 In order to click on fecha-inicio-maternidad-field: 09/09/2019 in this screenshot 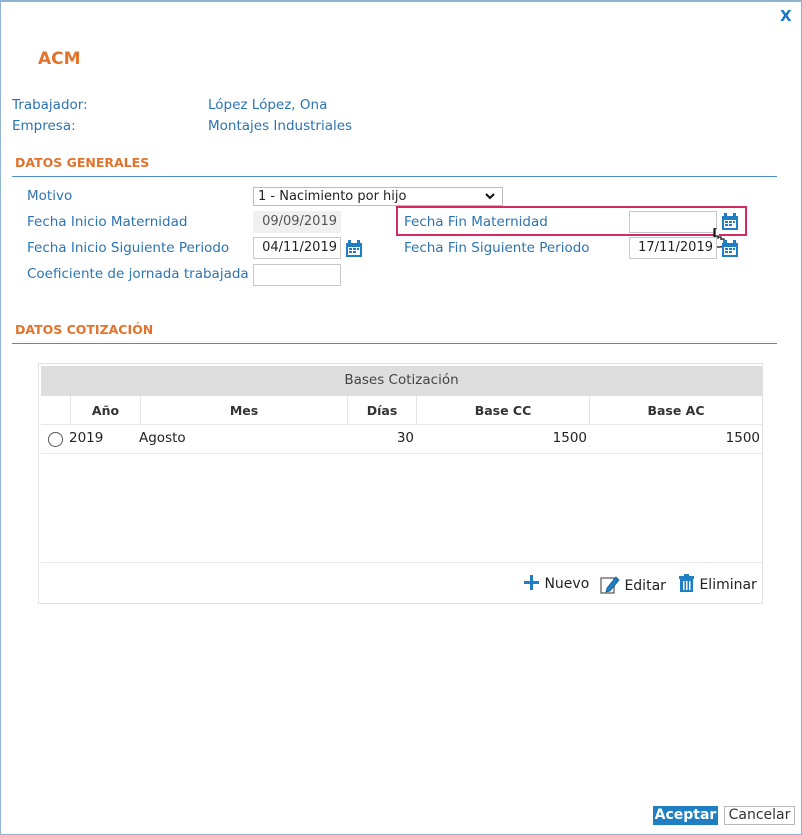, I will do `click(297, 222)`.